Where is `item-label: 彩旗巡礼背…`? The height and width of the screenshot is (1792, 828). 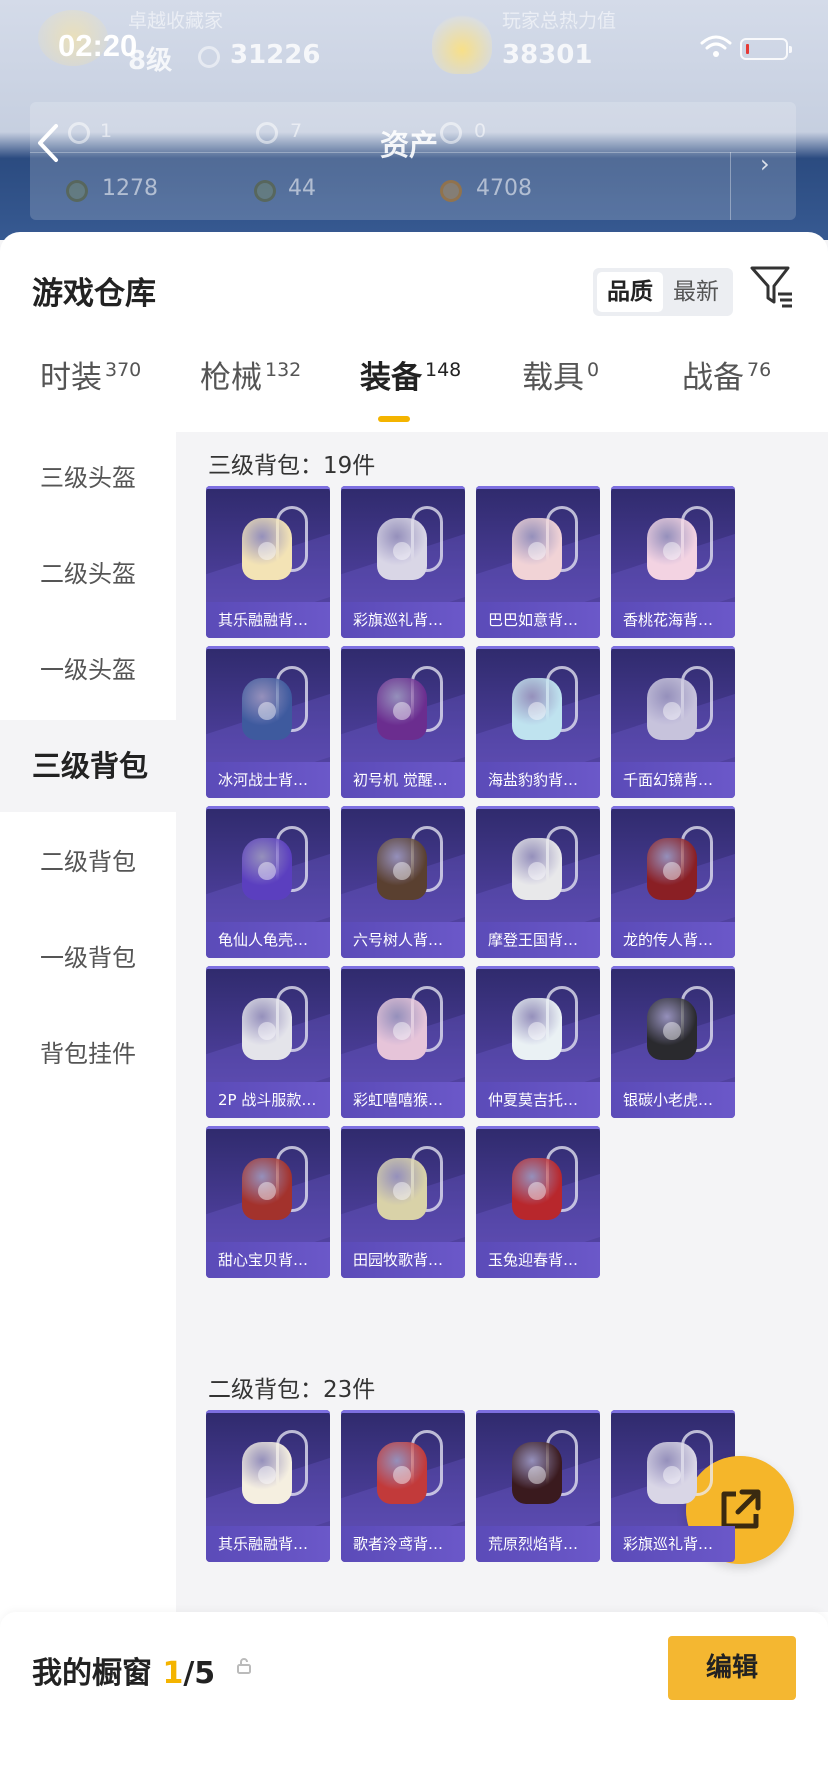 item-label: 彩旗巡礼背… is located at coordinates (403, 620).